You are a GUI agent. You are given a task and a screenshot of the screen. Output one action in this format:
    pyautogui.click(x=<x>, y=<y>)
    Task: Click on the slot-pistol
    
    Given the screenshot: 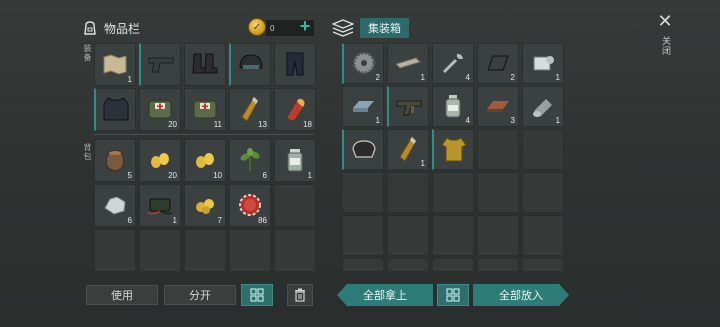 What is the action you would take?
    pyautogui.click(x=160, y=64)
    